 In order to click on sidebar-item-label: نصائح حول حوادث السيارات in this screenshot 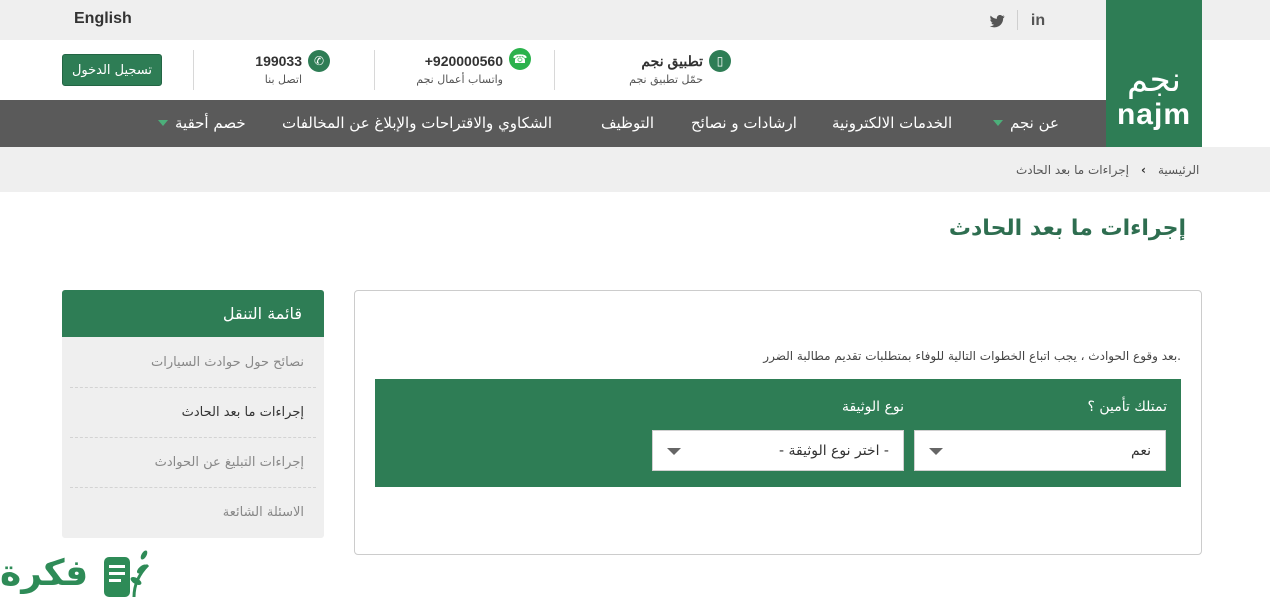, I will do `click(227, 362)`.